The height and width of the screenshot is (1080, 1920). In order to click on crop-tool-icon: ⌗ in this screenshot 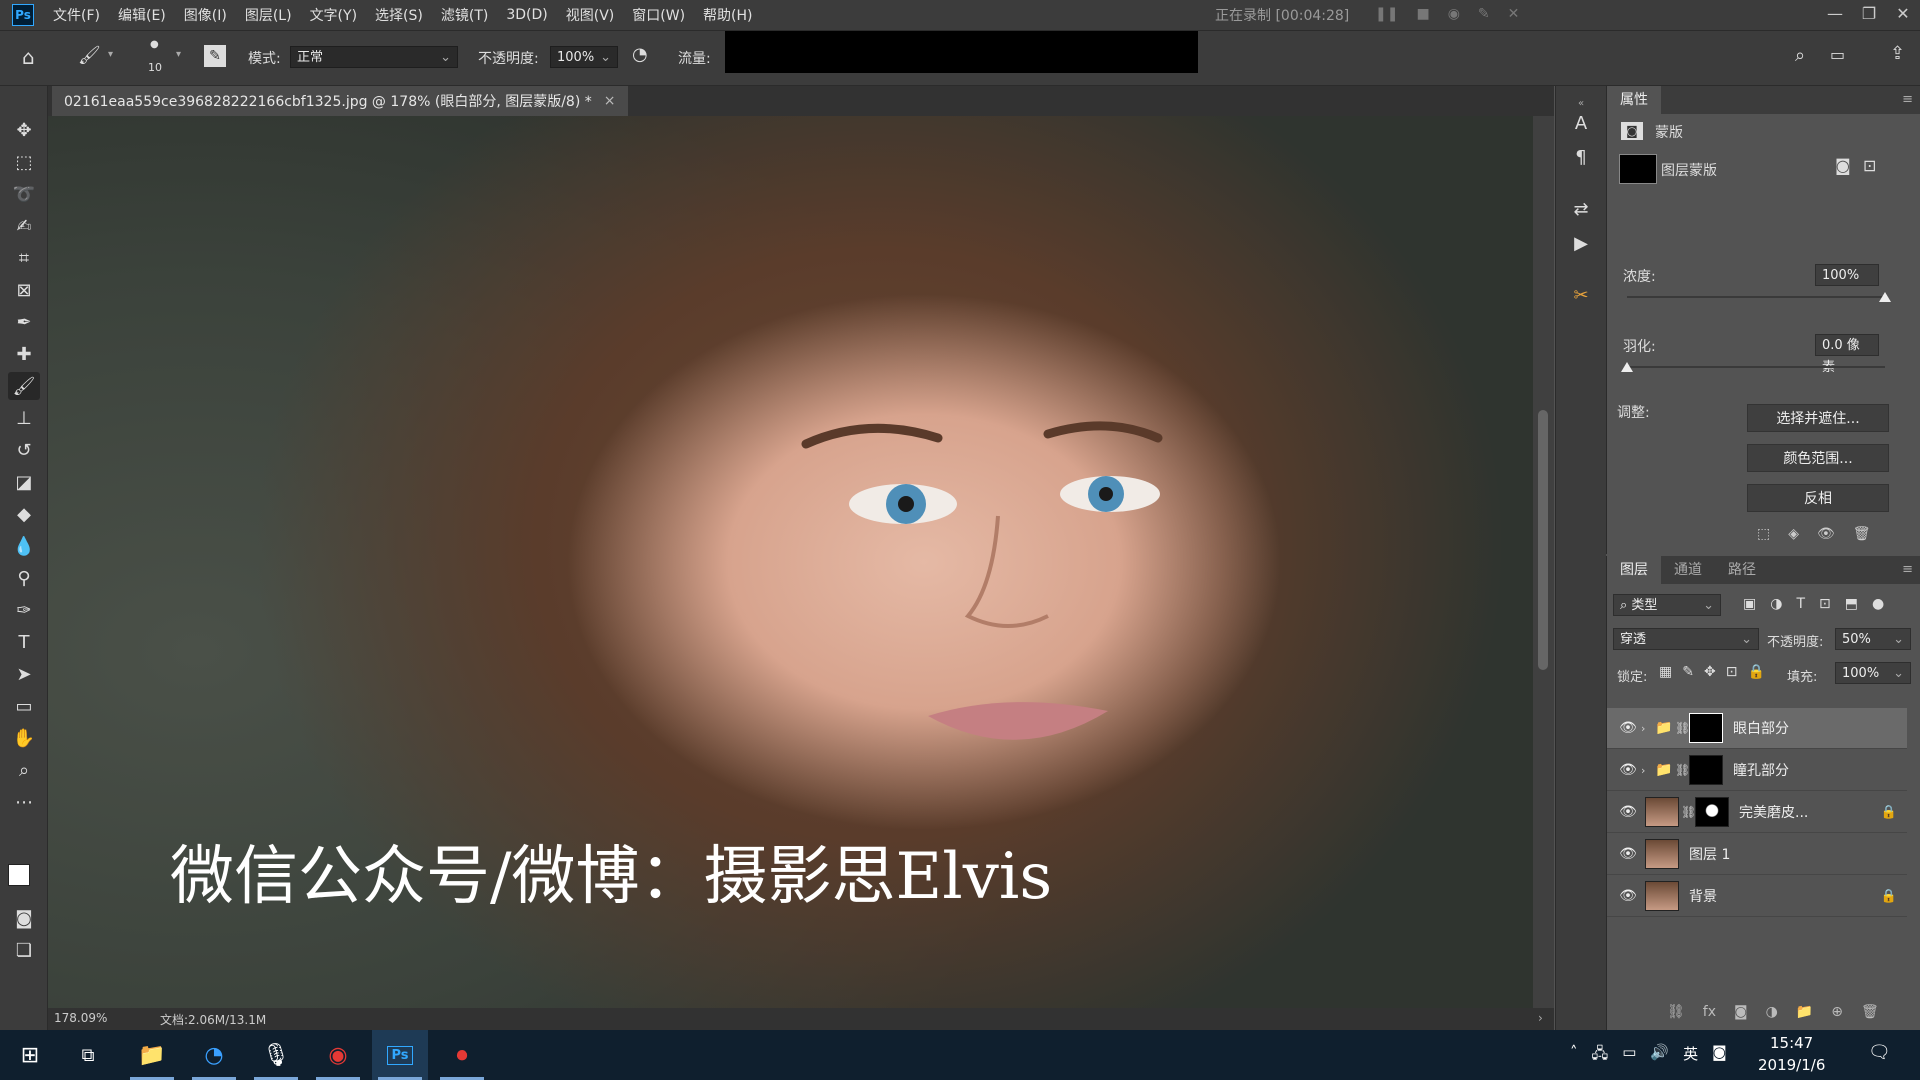, I will do `click(24, 258)`.